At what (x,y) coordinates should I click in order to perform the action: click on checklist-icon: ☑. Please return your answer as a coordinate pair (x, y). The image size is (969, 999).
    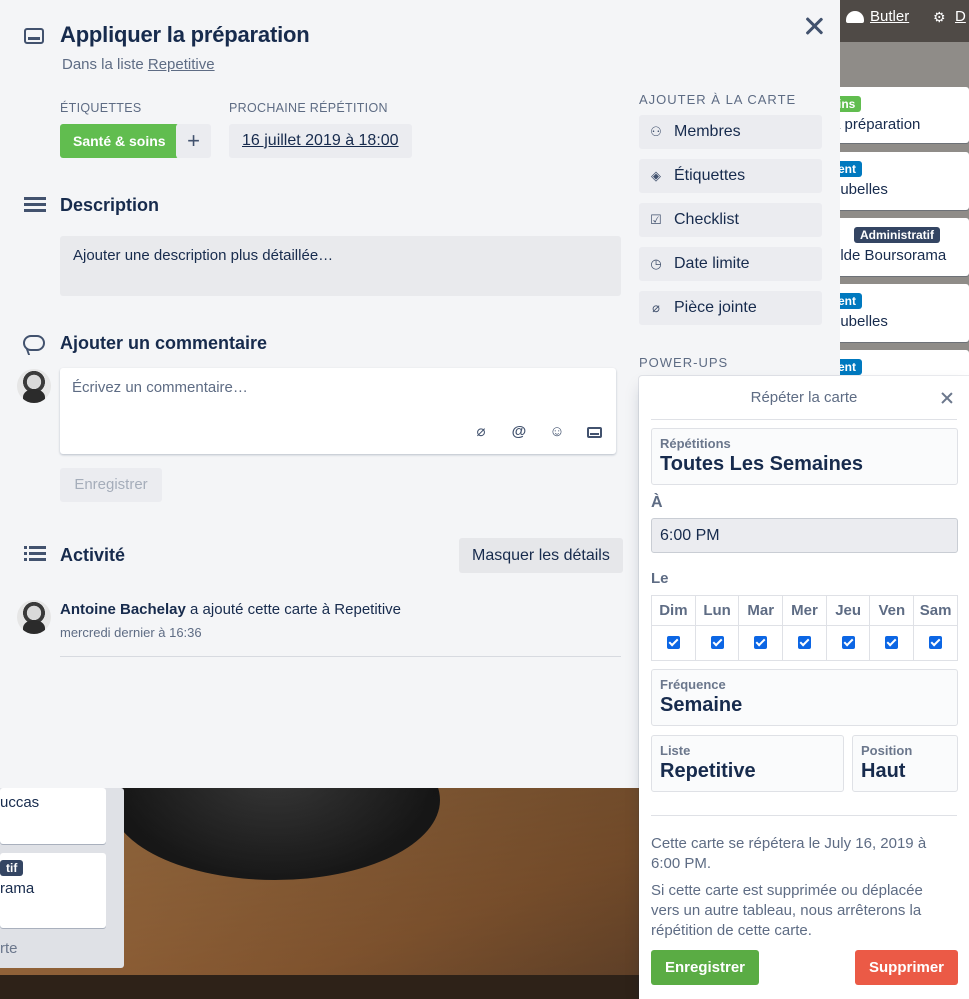
    Looking at the image, I should click on (656, 219).